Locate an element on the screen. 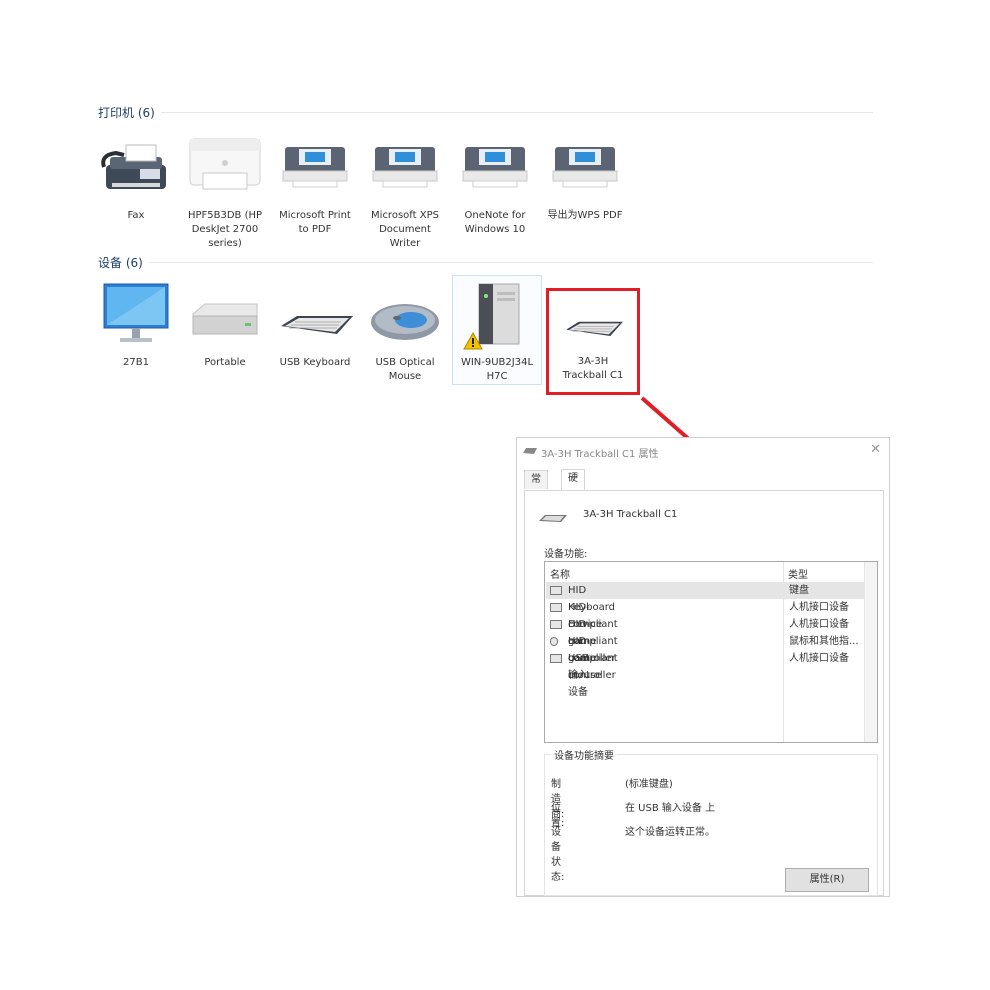 Image resolution: width=990 pixels, height=990 pixels. dialog-title: 3A-3H Trackball C1 属性 is located at coordinates (600, 454).